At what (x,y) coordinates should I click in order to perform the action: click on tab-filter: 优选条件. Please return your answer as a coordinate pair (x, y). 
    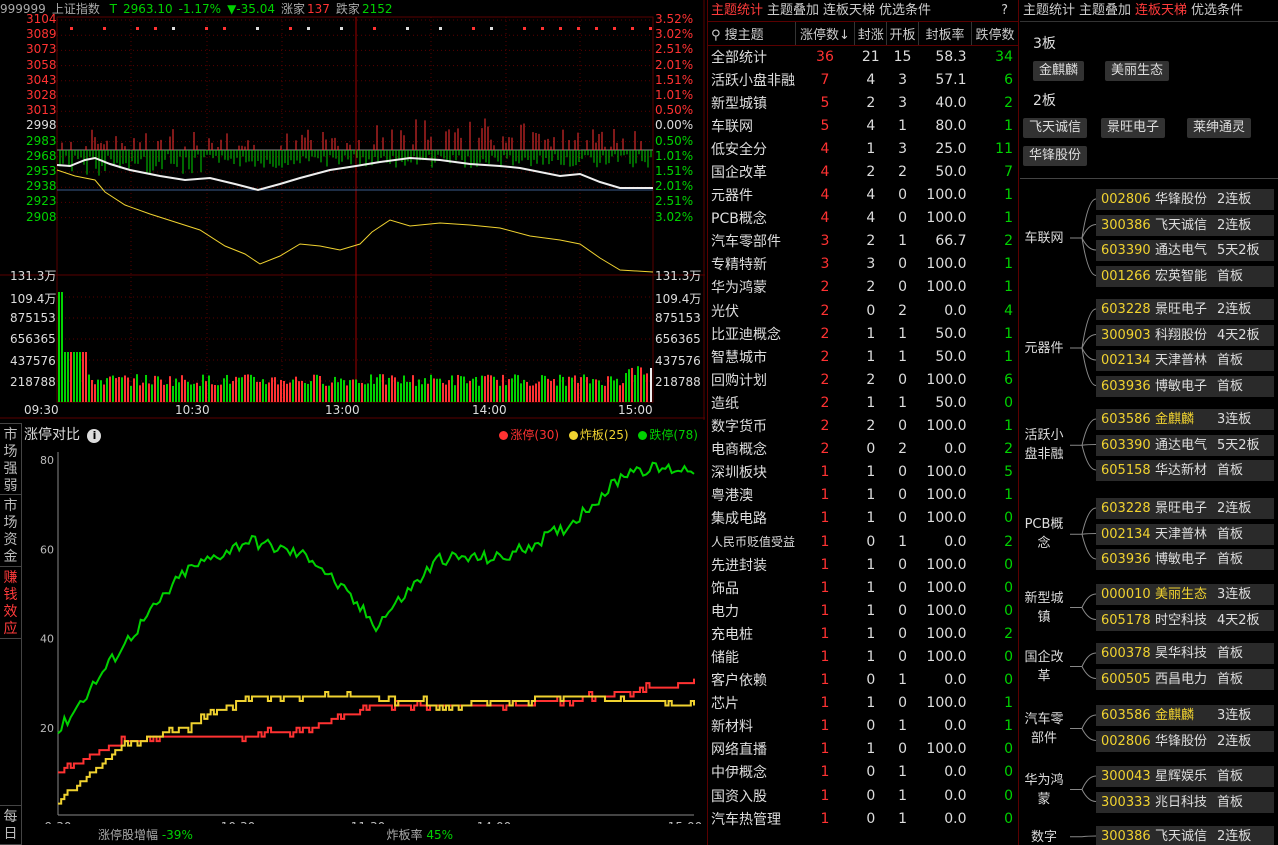
    Looking at the image, I should click on (905, 10).